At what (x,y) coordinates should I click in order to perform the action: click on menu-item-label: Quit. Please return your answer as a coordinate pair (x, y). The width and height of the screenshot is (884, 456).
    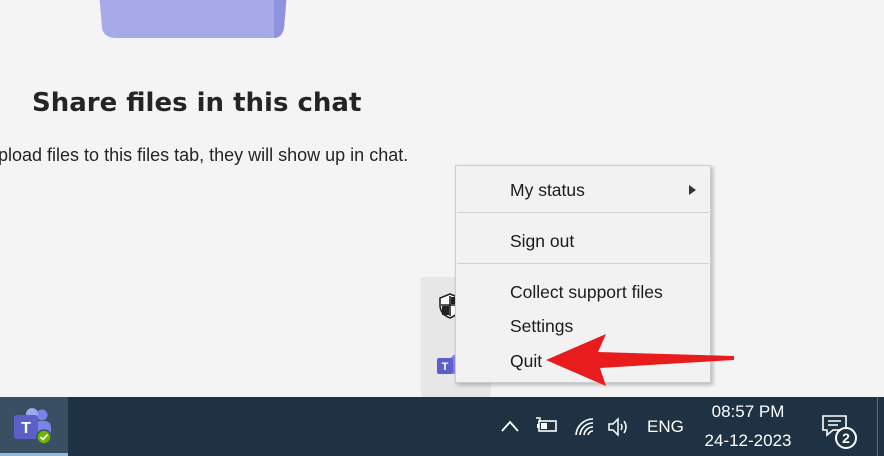
    Looking at the image, I should click on (526, 361).